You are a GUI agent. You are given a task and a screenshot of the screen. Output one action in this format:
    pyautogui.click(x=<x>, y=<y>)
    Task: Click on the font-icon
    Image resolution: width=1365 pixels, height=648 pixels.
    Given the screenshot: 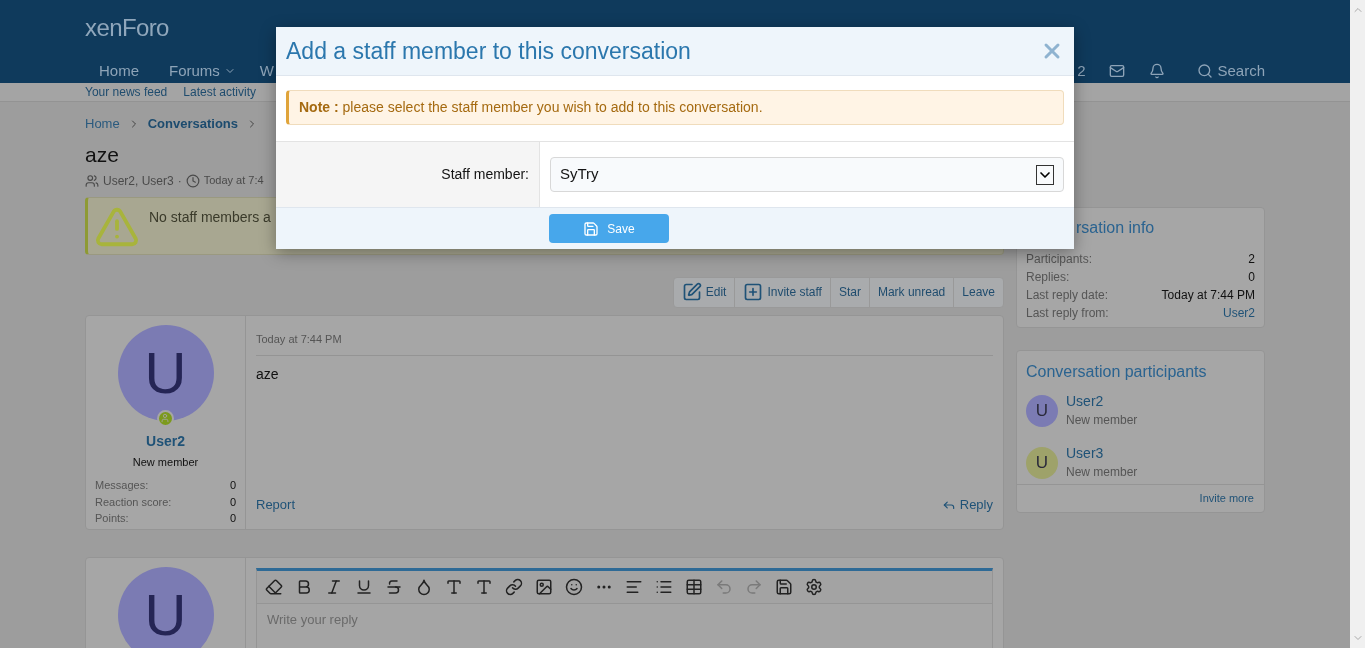 What is the action you would take?
    pyautogui.click(x=454, y=586)
    